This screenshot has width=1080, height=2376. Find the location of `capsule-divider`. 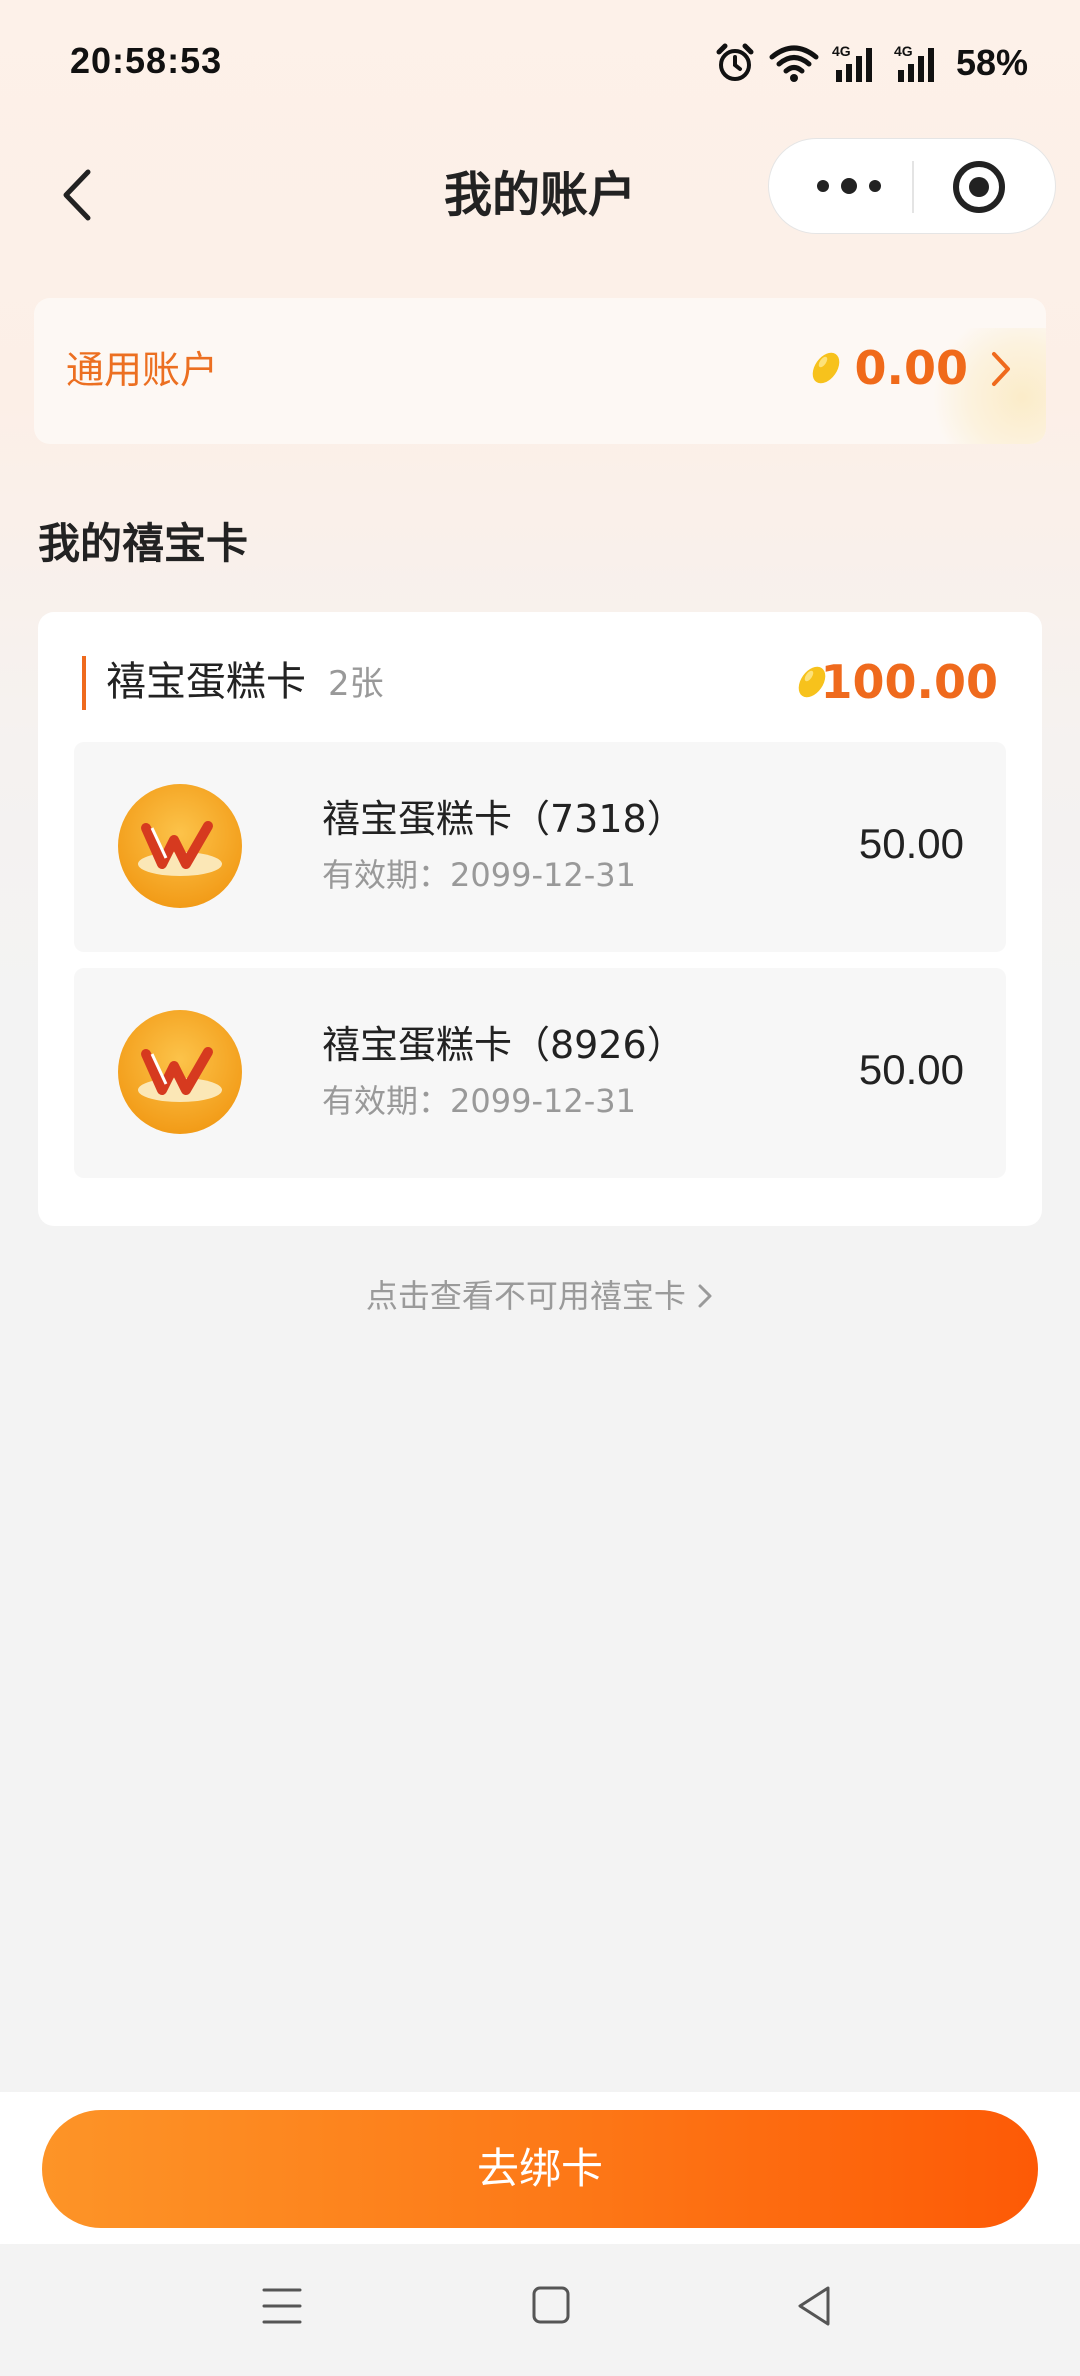

capsule-divider is located at coordinates (913, 187).